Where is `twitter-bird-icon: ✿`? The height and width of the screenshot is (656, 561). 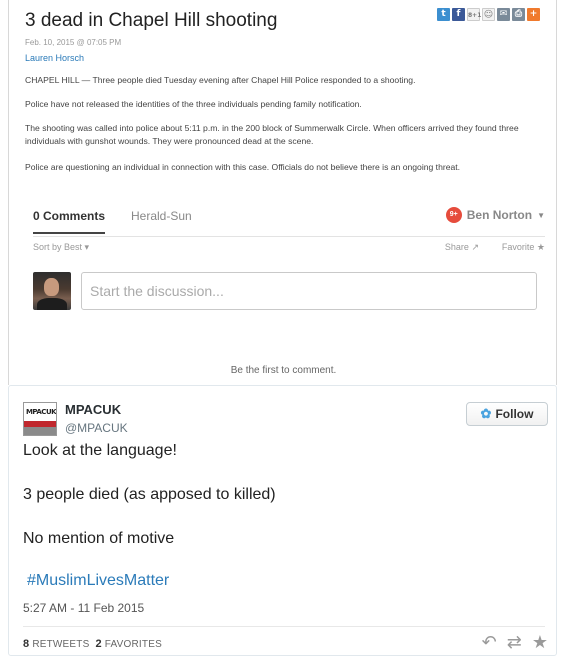 twitter-bird-icon: ✿ is located at coordinates (486, 413).